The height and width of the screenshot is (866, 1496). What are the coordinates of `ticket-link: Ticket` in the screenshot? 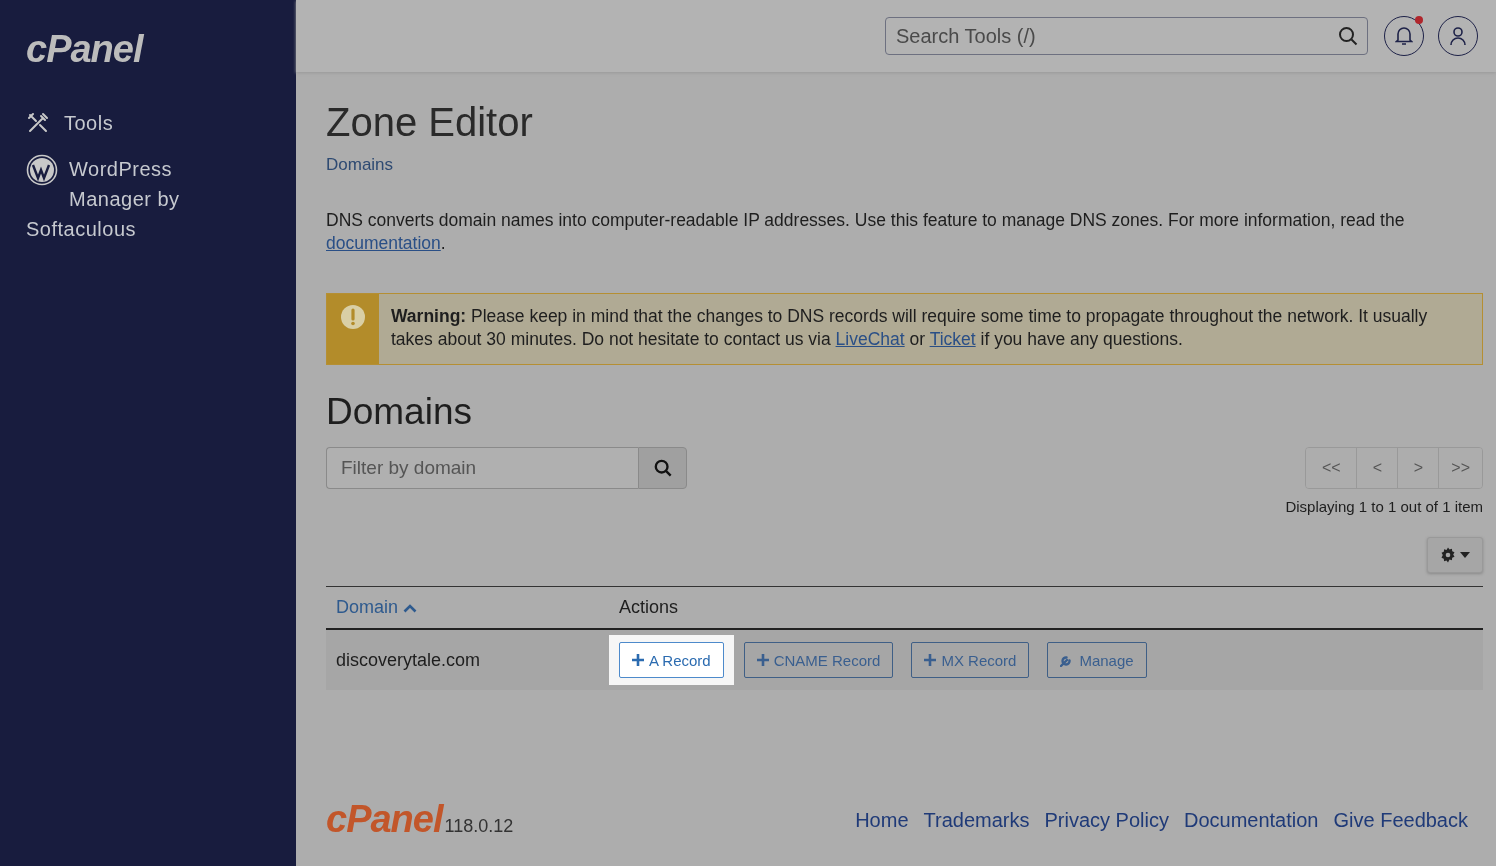 It's located at (952, 339).